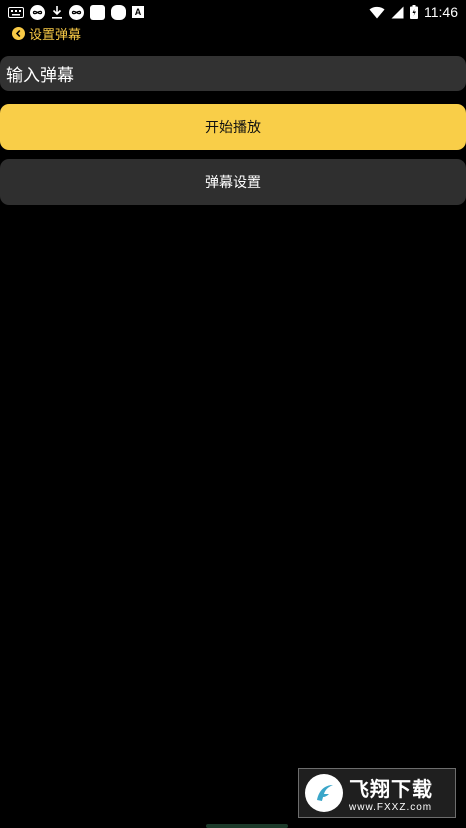  Describe the element at coordinates (324, 793) in the screenshot. I see `watermark-logo-icon` at that location.